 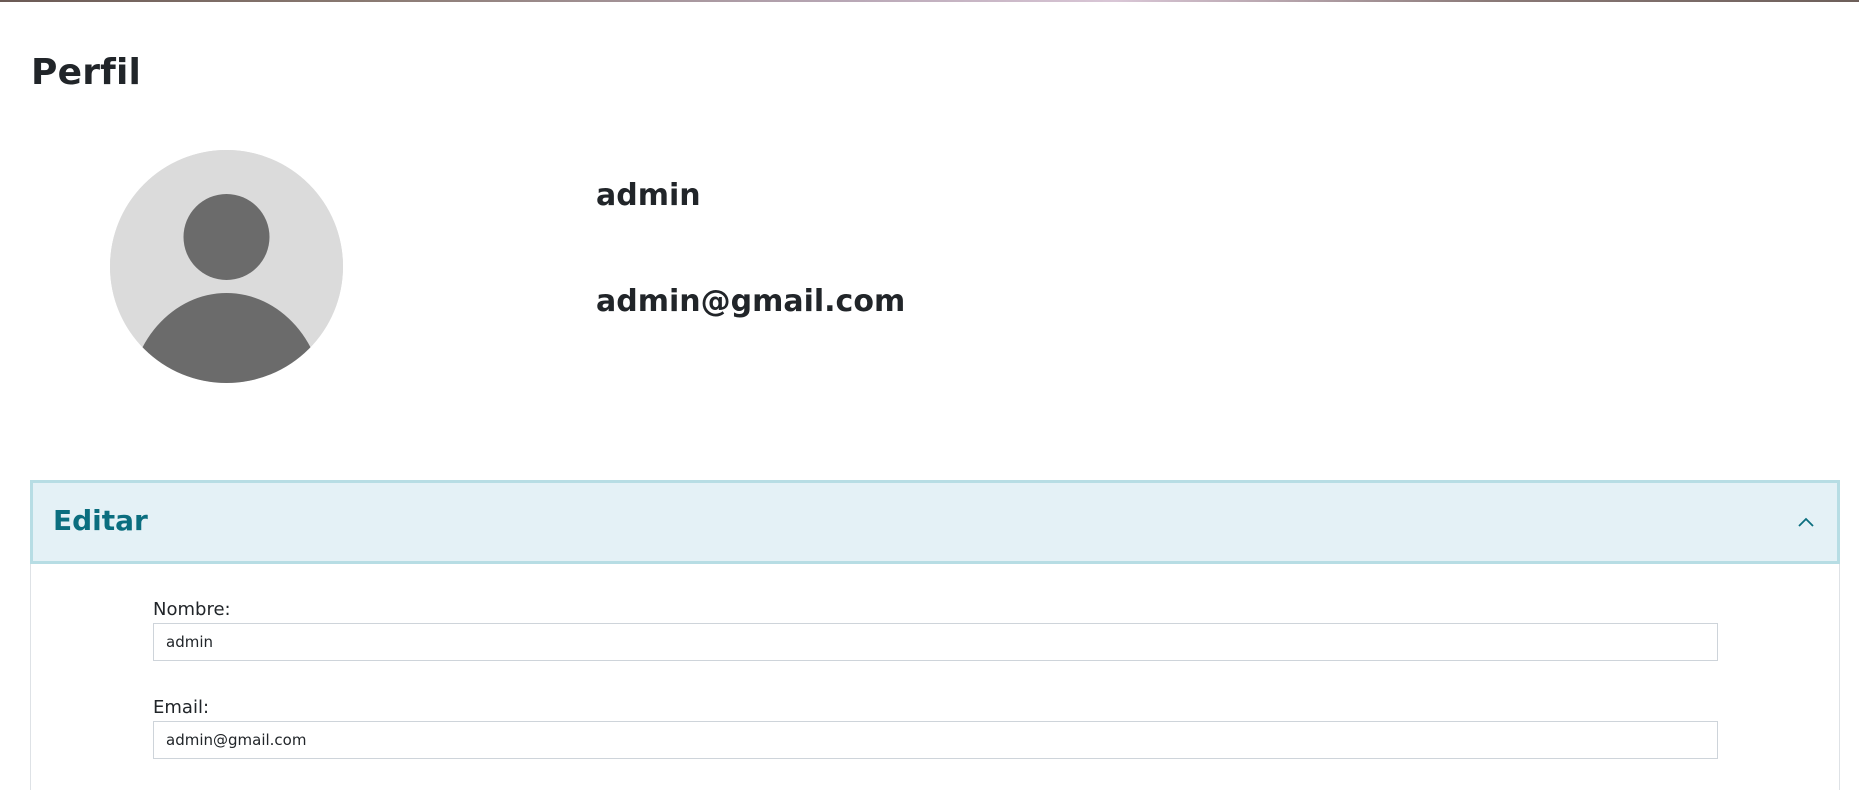 What do you see at coordinates (100, 520) in the screenshot?
I see `edit-section-title: Editar` at bounding box center [100, 520].